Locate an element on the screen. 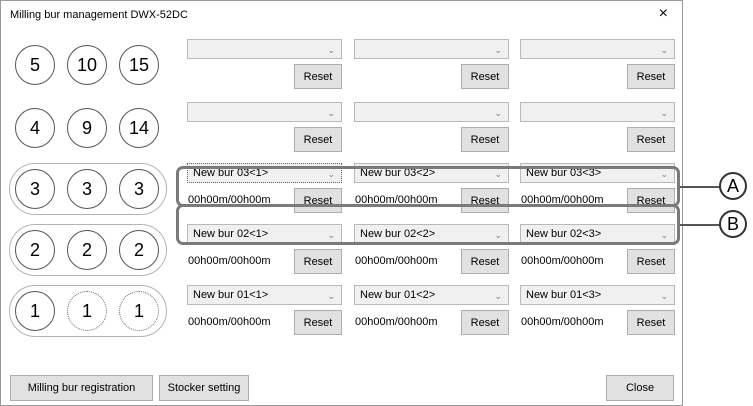 This screenshot has height=406, width=753. callout-frame-a is located at coordinates (428, 186).